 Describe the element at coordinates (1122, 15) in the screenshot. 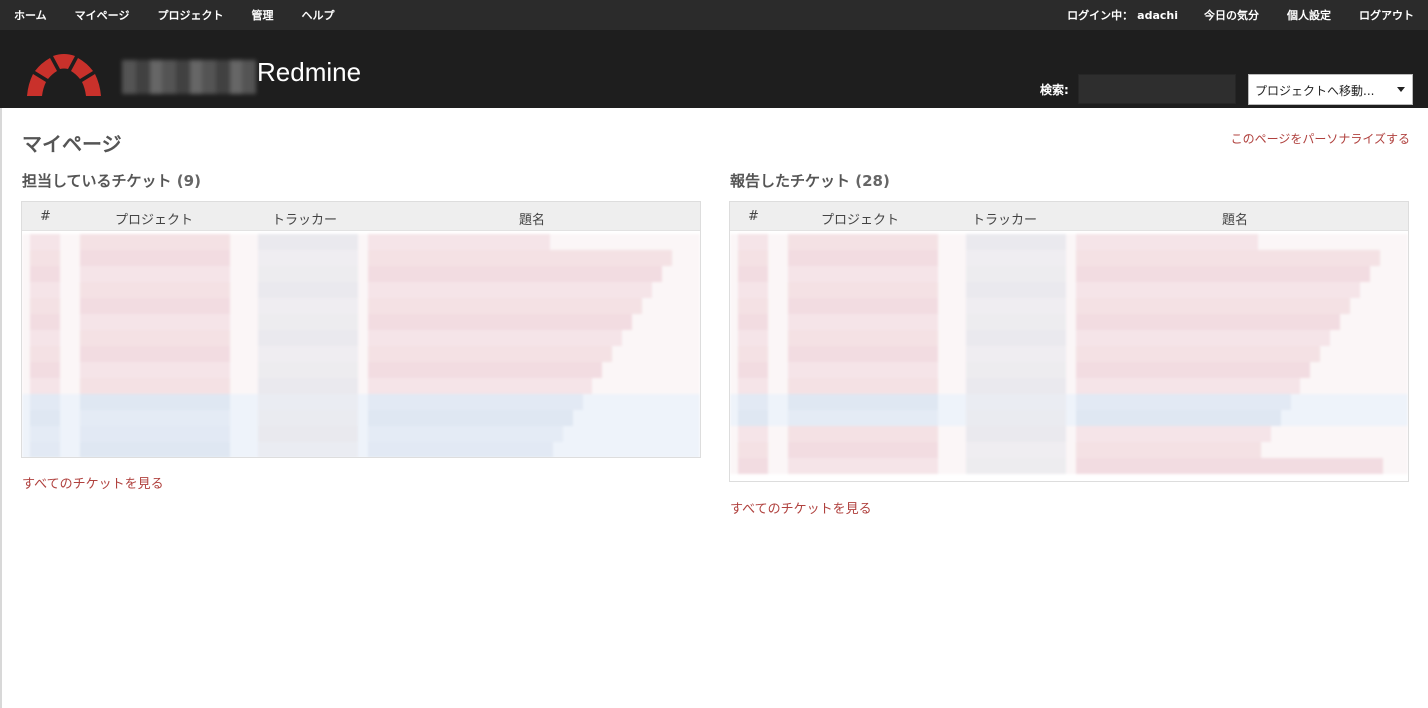

I see `logged-in-as: ログイン中： adachi` at that location.